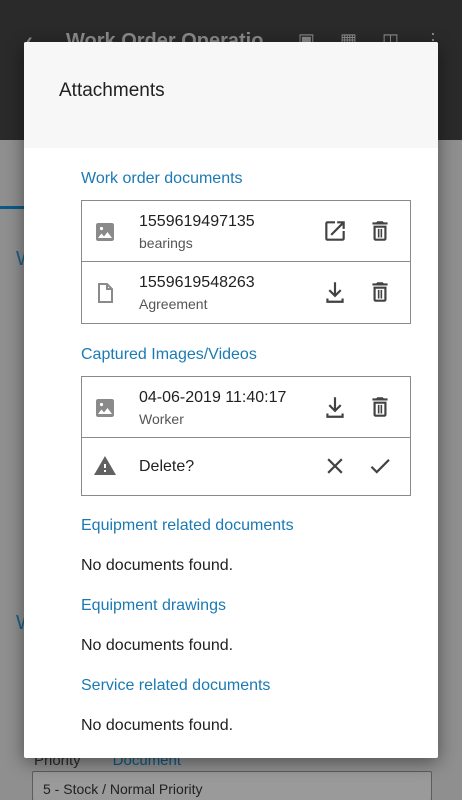 The width and height of the screenshot is (462, 800). I want to click on background-tab-indicator, so click(12, 207).